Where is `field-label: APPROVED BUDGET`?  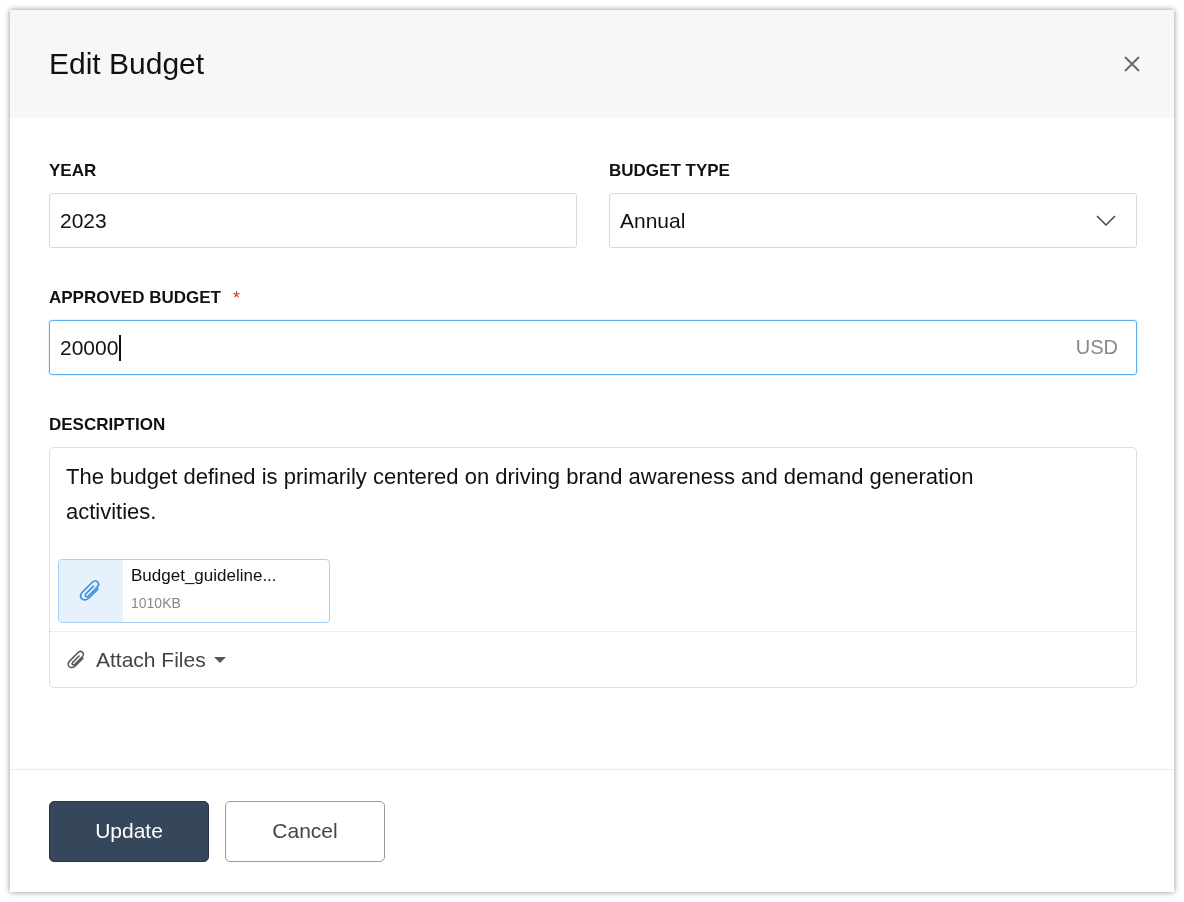 field-label: APPROVED BUDGET is located at coordinates (135, 298).